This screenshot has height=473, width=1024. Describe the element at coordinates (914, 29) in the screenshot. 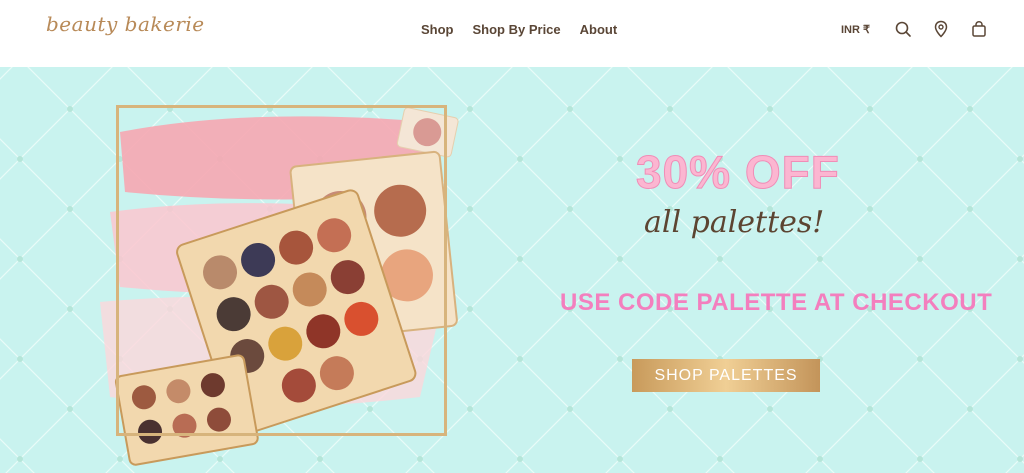

I see `header-utility: INR ₹` at that location.